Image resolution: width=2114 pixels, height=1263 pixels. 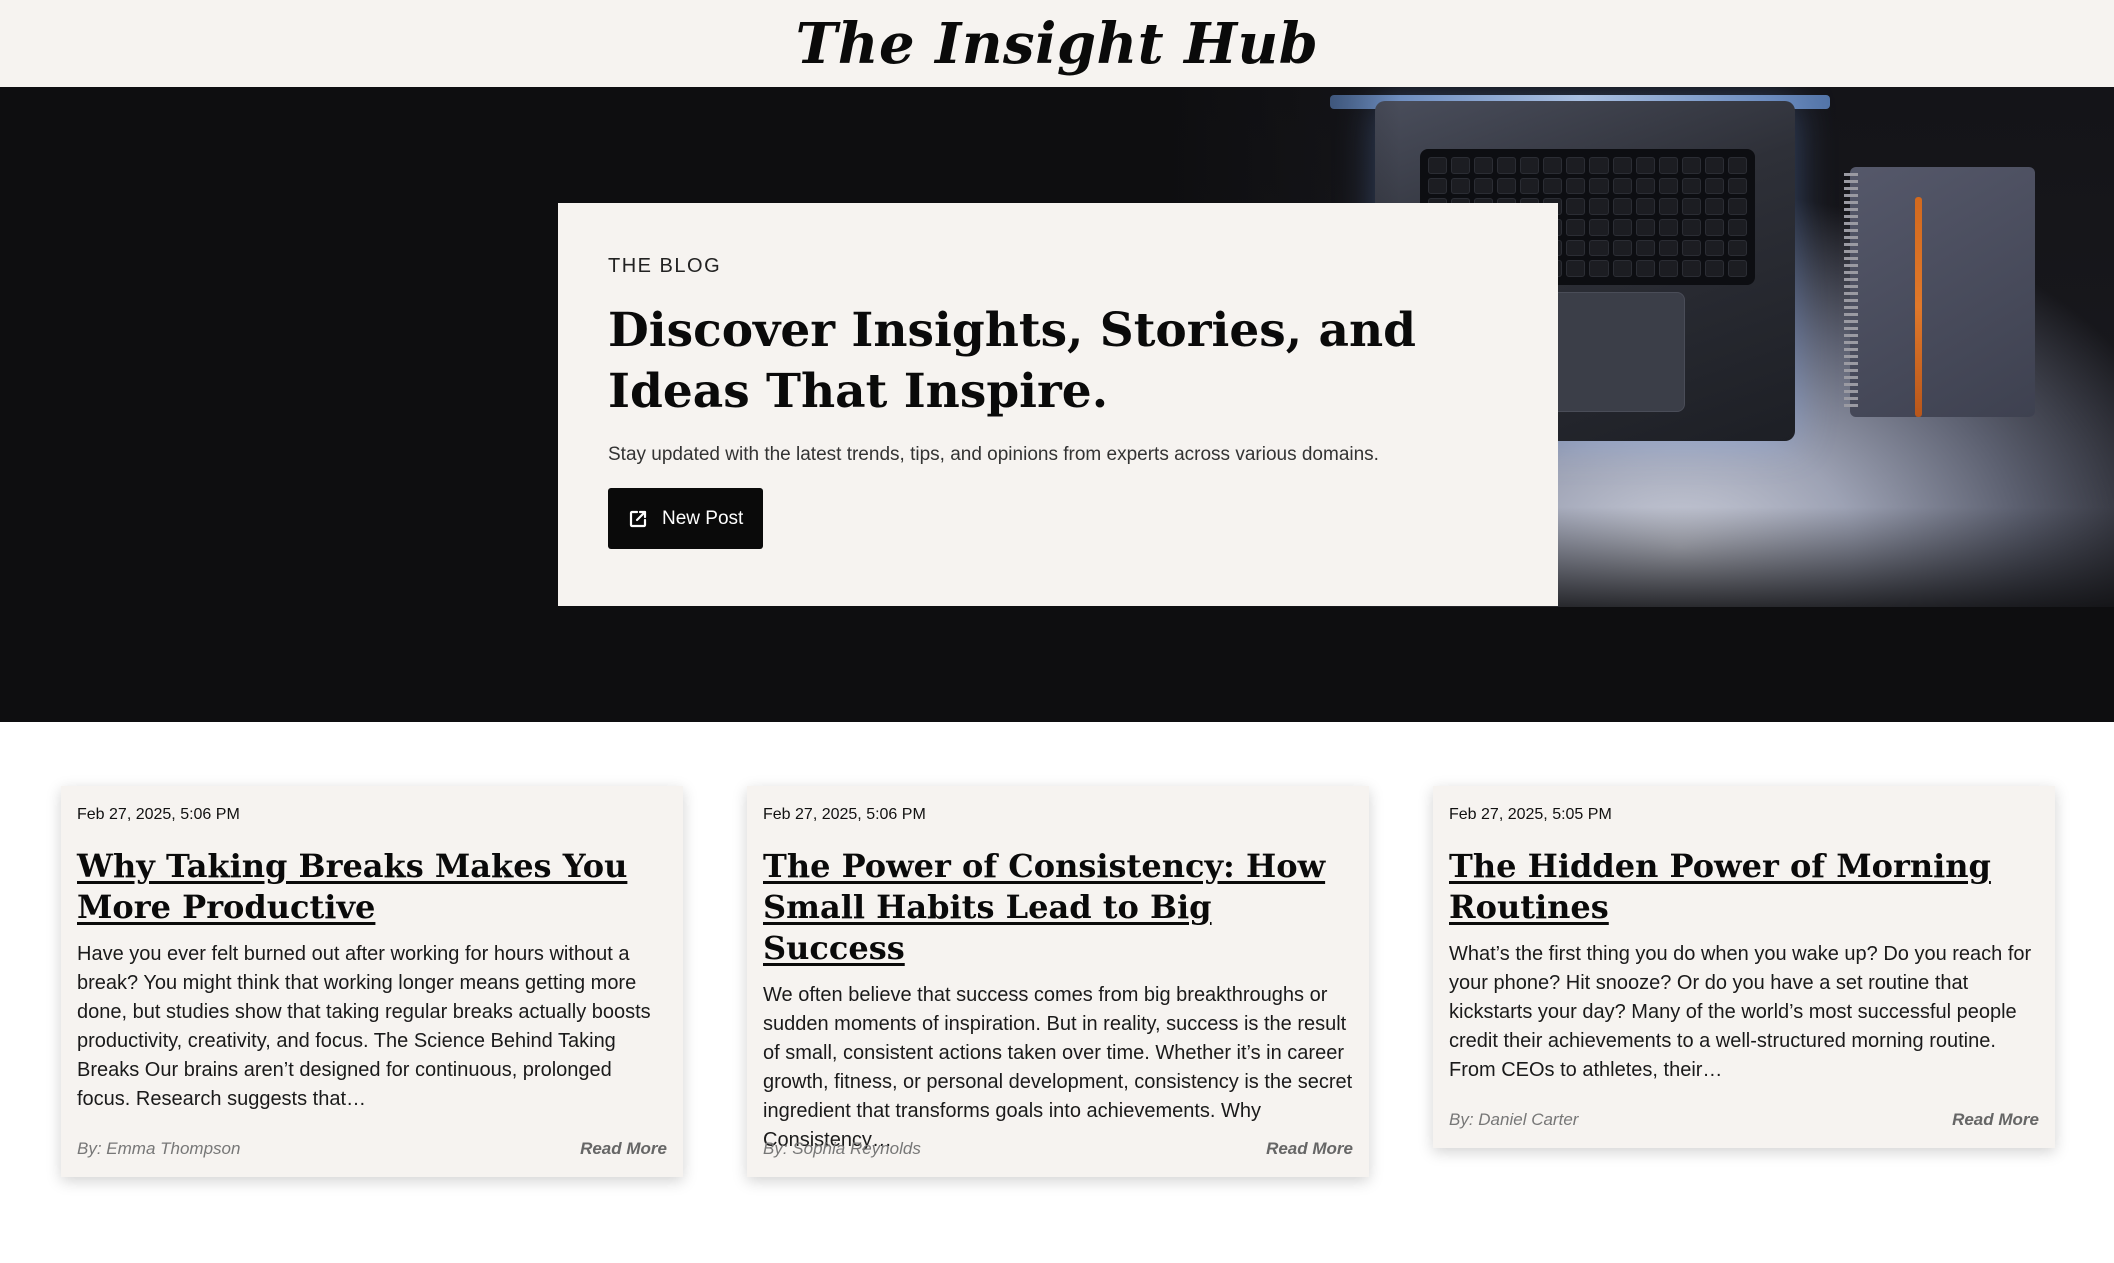 I want to click on hero-kicker: THE BLOG, so click(x=665, y=266).